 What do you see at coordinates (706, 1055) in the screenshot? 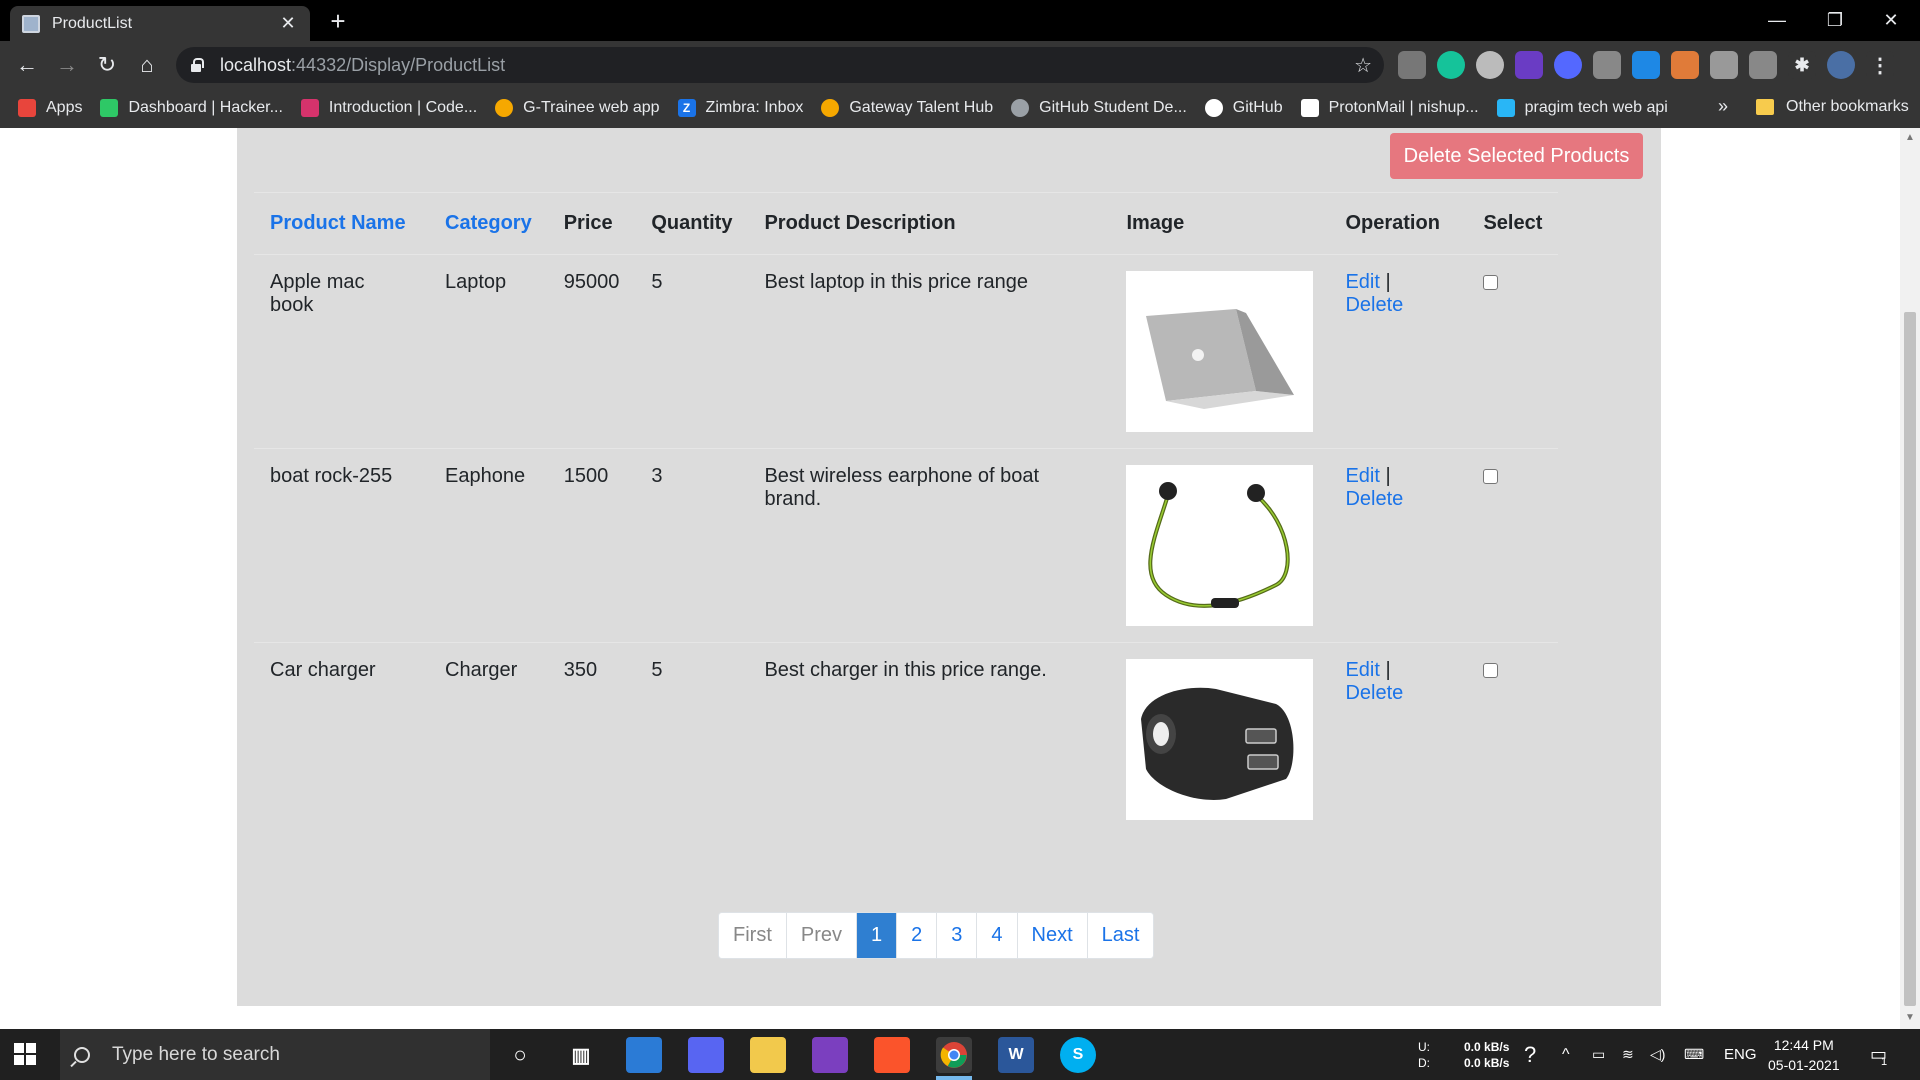
I see `discord-icon` at bounding box center [706, 1055].